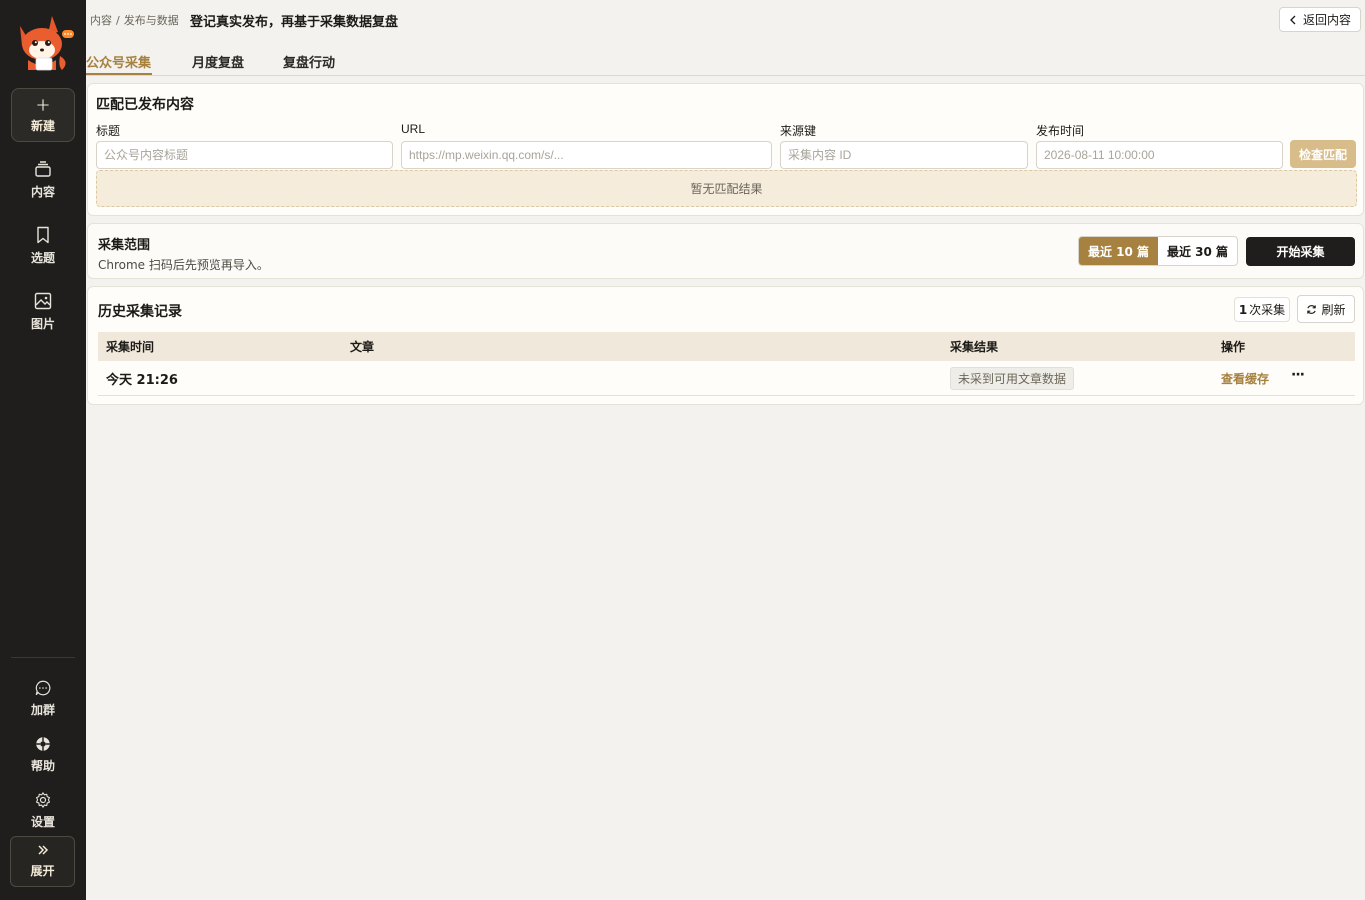 This screenshot has width=1365, height=900. I want to click on sidebar-bottom: 加群 帮助 设置, so click(43, 750).